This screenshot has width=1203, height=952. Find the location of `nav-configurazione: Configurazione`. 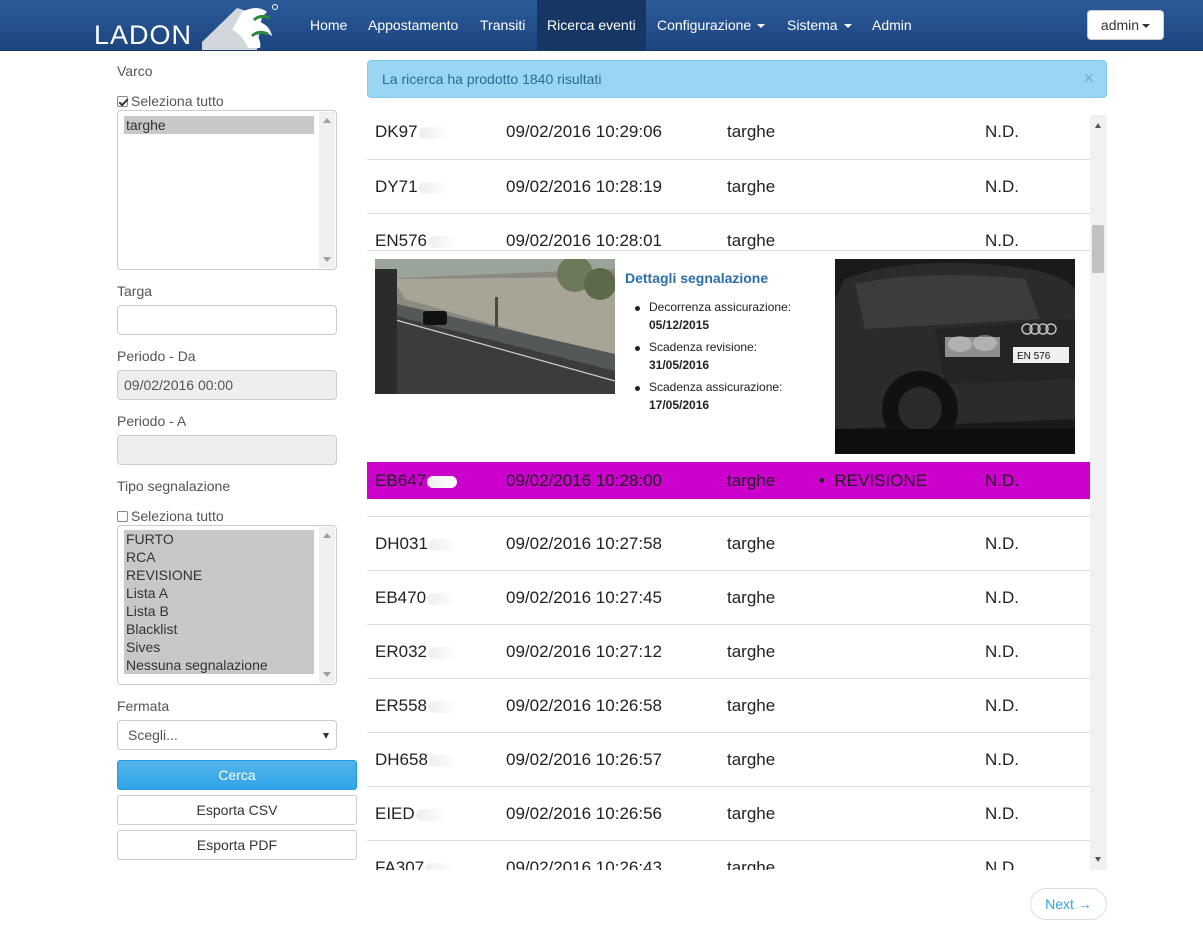

nav-configurazione: Configurazione is located at coordinates (711, 25).